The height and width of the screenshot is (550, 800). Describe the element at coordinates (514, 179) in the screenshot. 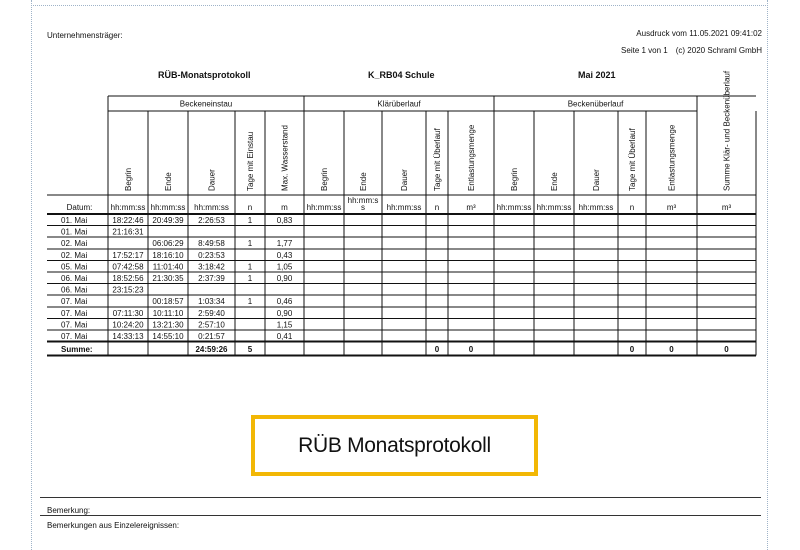

I see `column-header-11: Begrin` at that location.